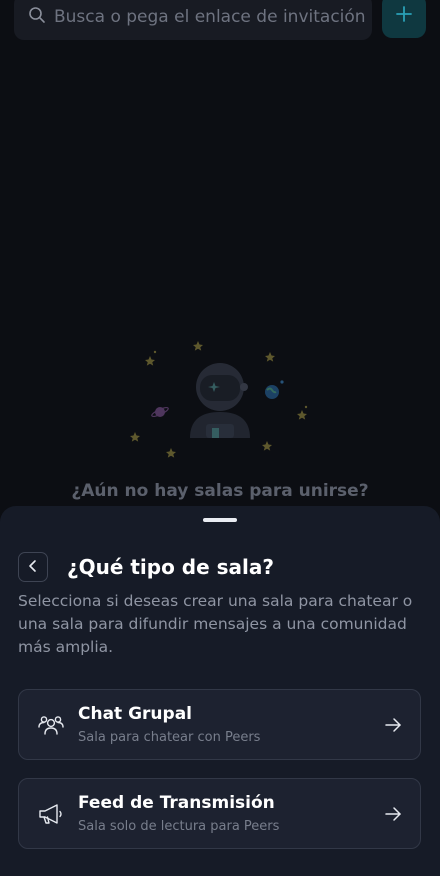  I want to click on astronaut-icon, so click(220, 402).